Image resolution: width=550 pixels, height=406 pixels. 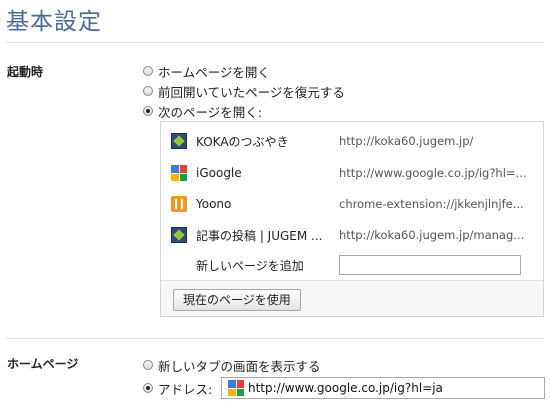 What do you see at coordinates (239, 366) in the screenshot?
I see `homepage-option-label: 新しいタブの画面を表示する` at bounding box center [239, 366].